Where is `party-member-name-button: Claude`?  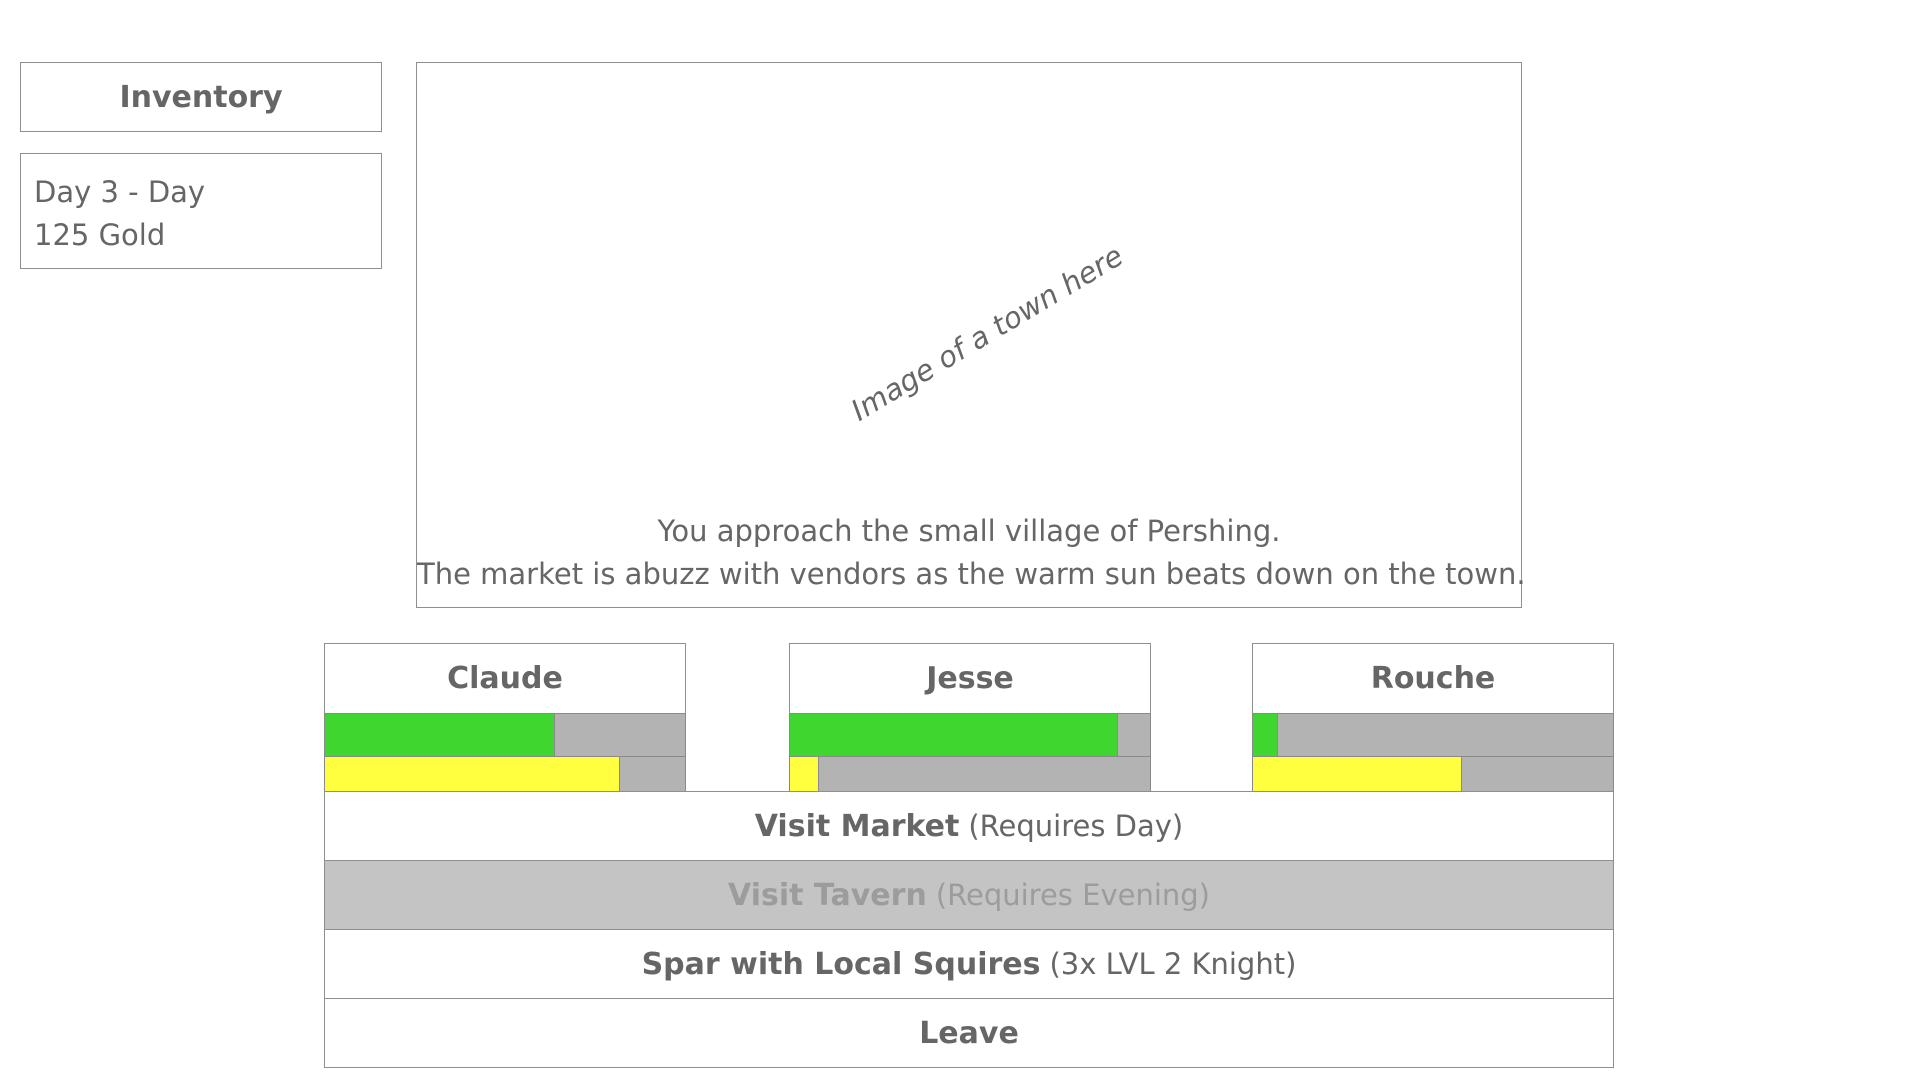
party-member-name-button: Claude is located at coordinates (505, 678).